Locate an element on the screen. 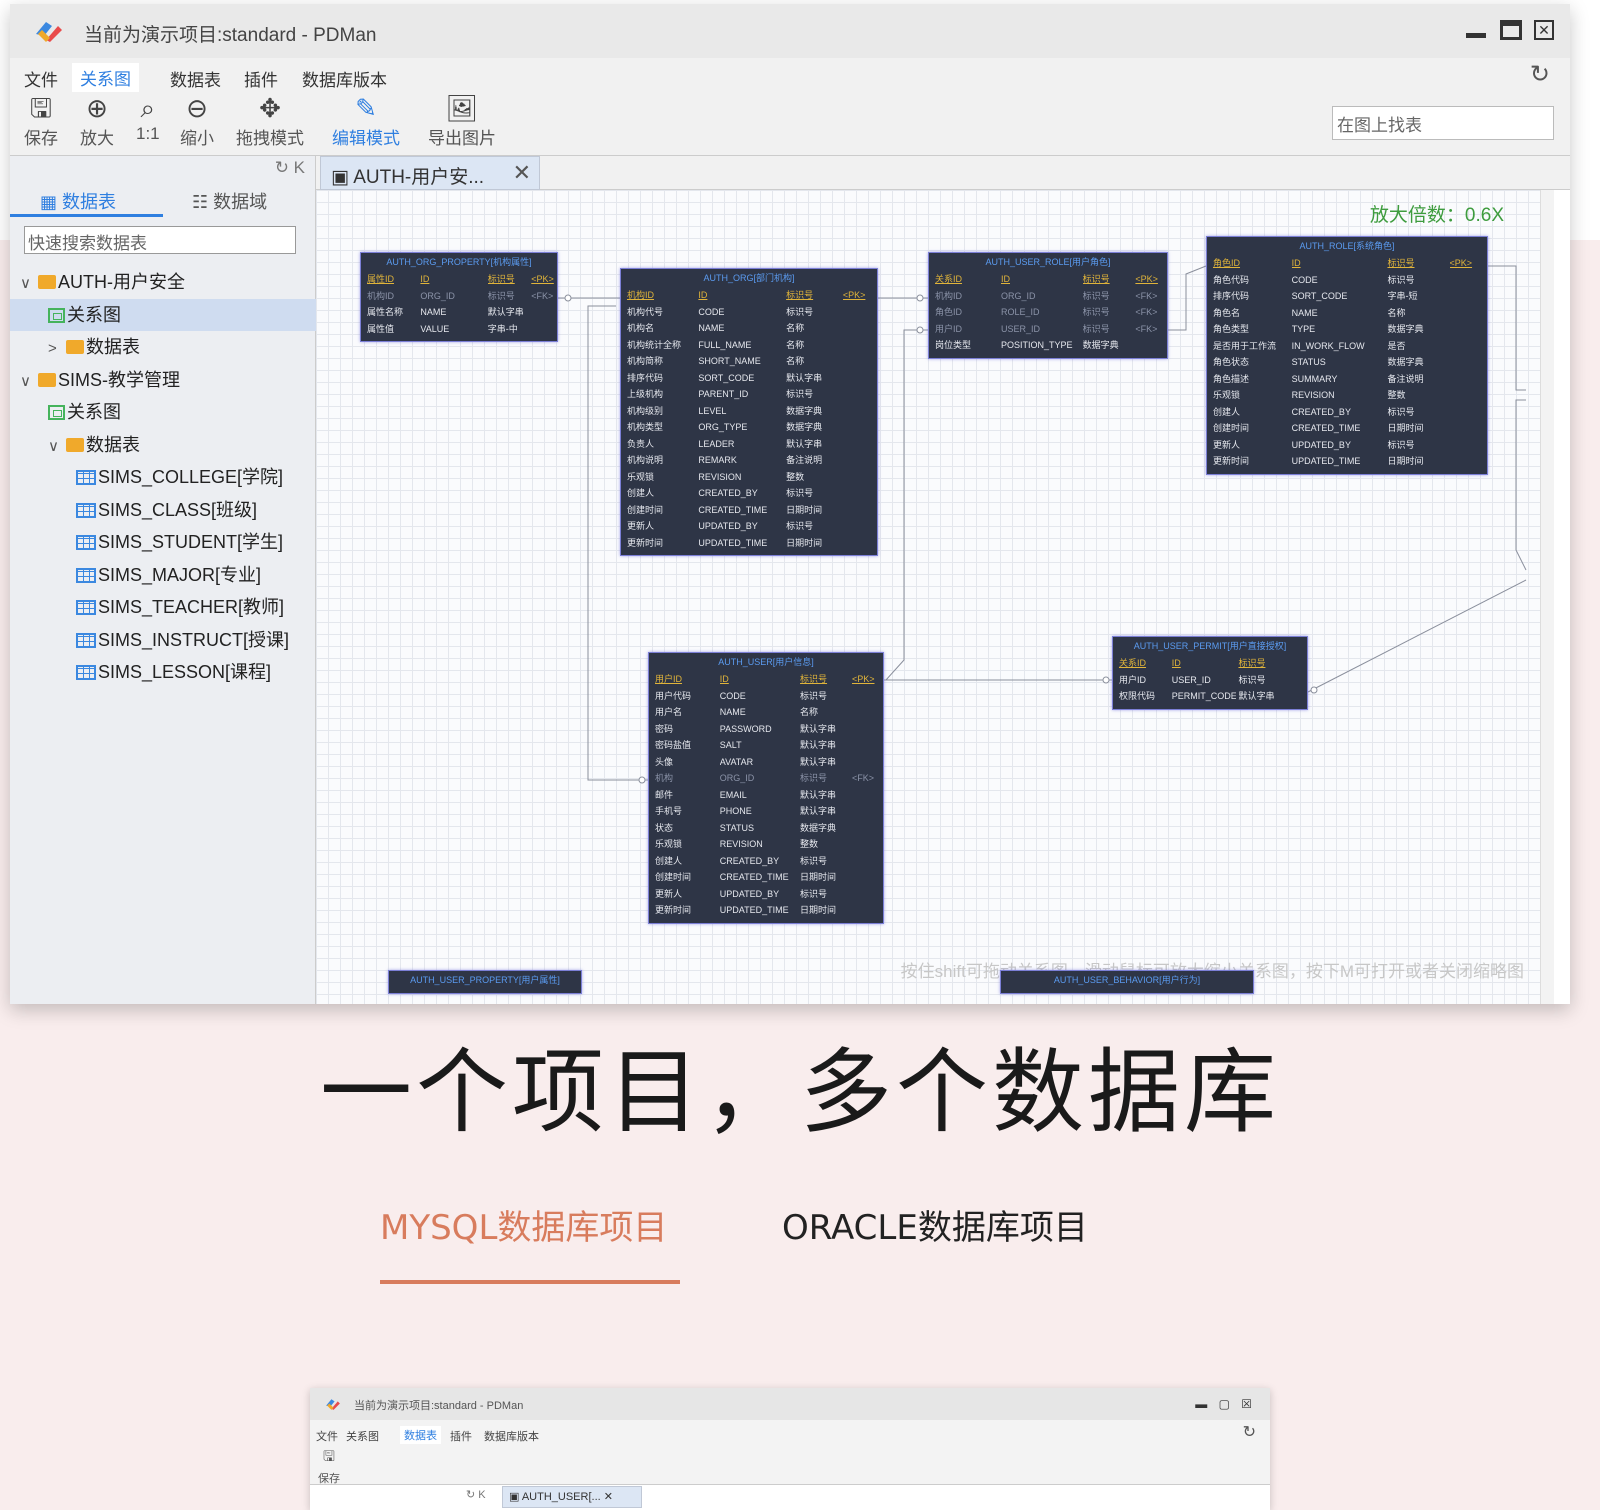 The height and width of the screenshot is (1510, 1600). entity-field-row: 密码 PASSWORD 默认字串 is located at coordinates (766, 729).